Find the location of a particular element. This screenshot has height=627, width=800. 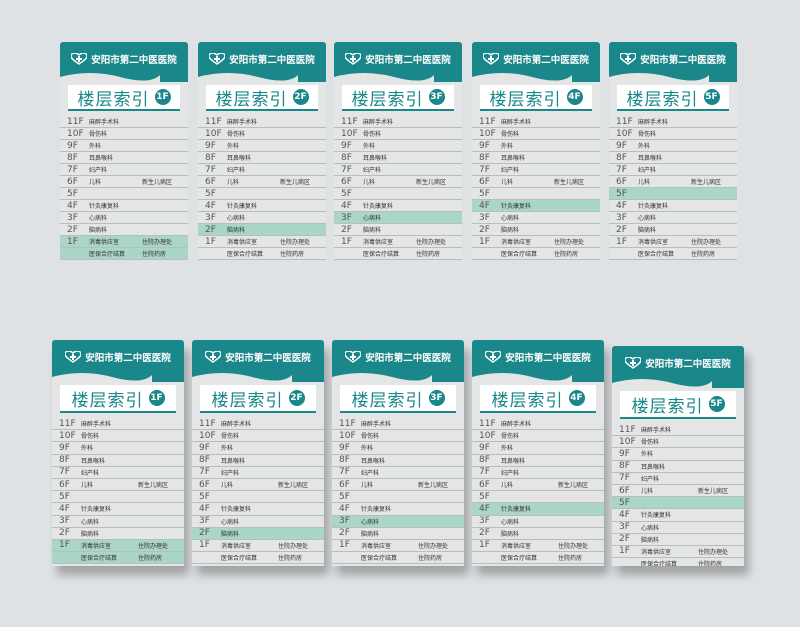

floor-number: 10F is located at coordinates (627, 441).